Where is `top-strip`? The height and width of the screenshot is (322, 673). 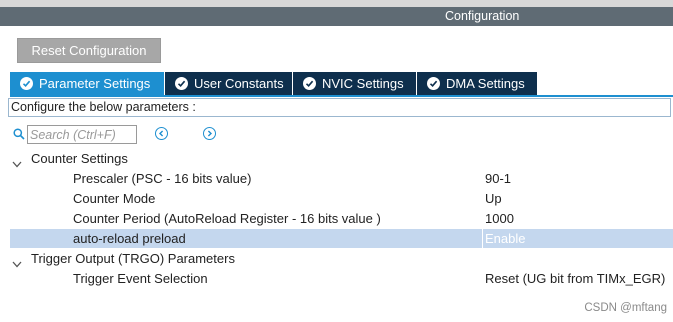 top-strip is located at coordinates (336, 3).